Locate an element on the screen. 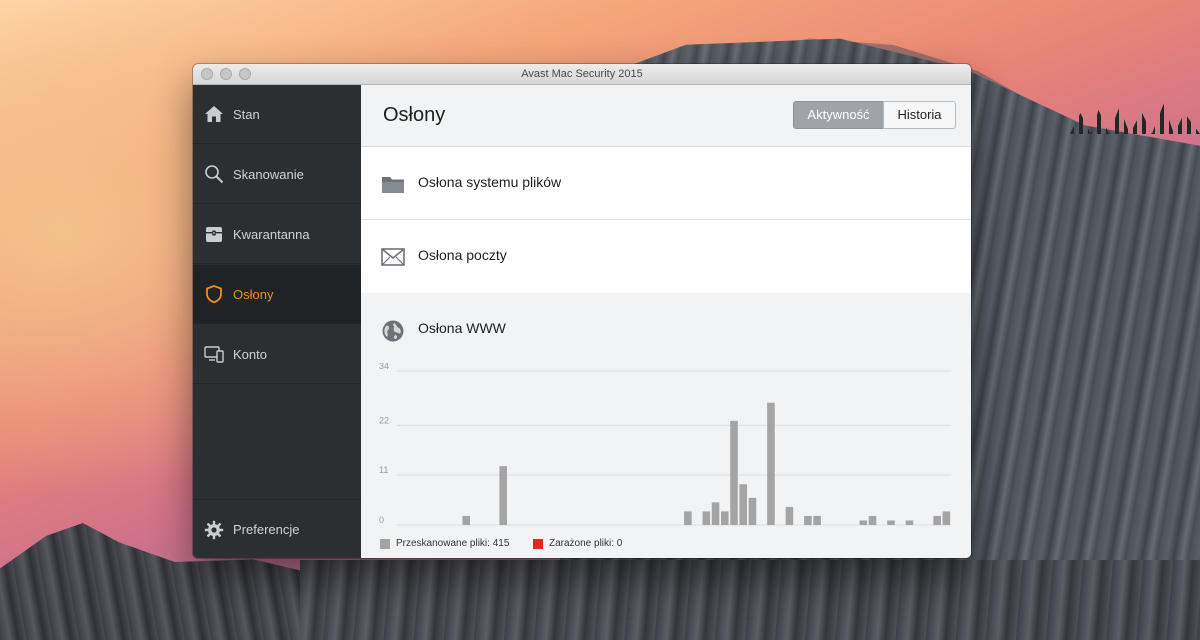 The height and width of the screenshot is (640, 1200). envelope-icon is located at coordinates (394, 259).